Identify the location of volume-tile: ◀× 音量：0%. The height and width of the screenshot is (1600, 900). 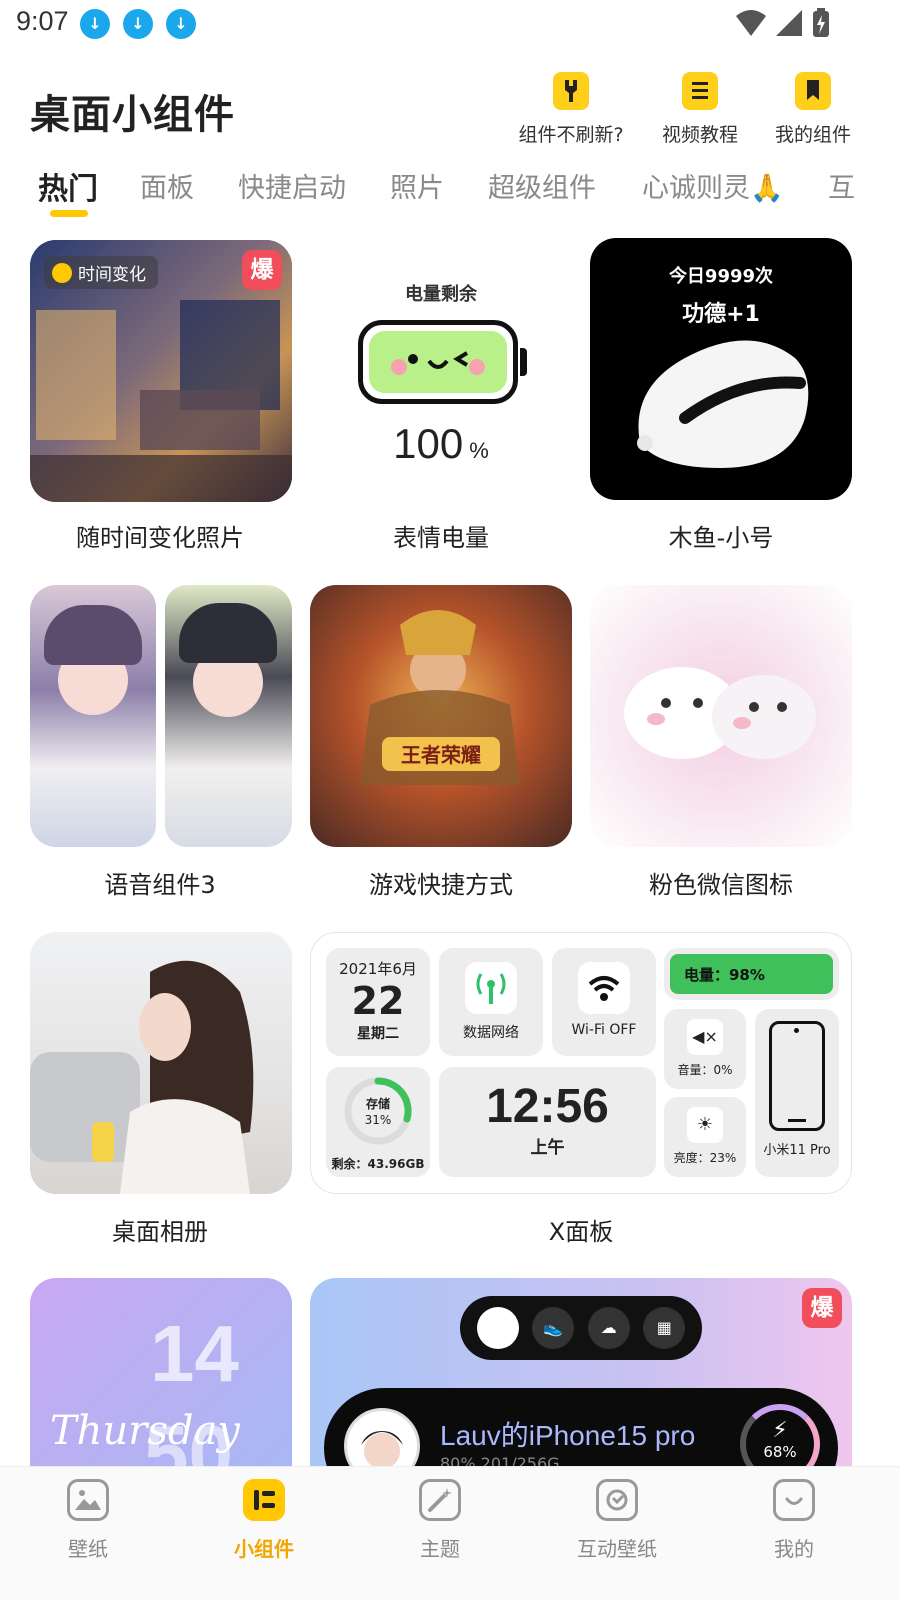
(705, 1049).